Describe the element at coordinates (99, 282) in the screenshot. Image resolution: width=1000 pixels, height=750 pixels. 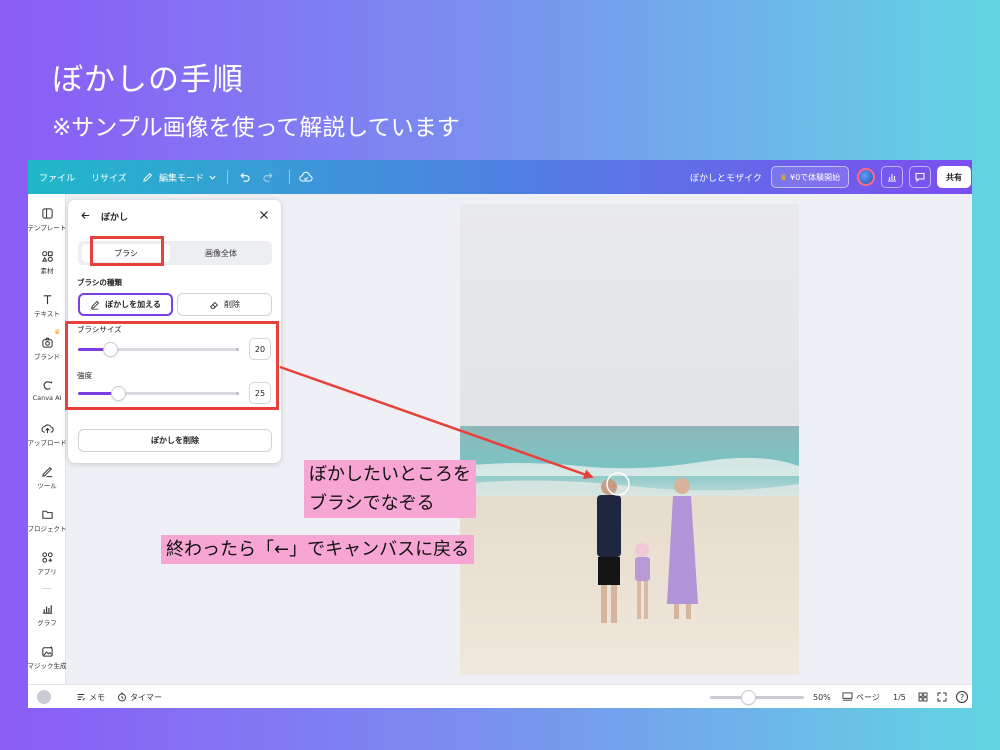
I see `brush-type-label: ブラシの種類` at that location.